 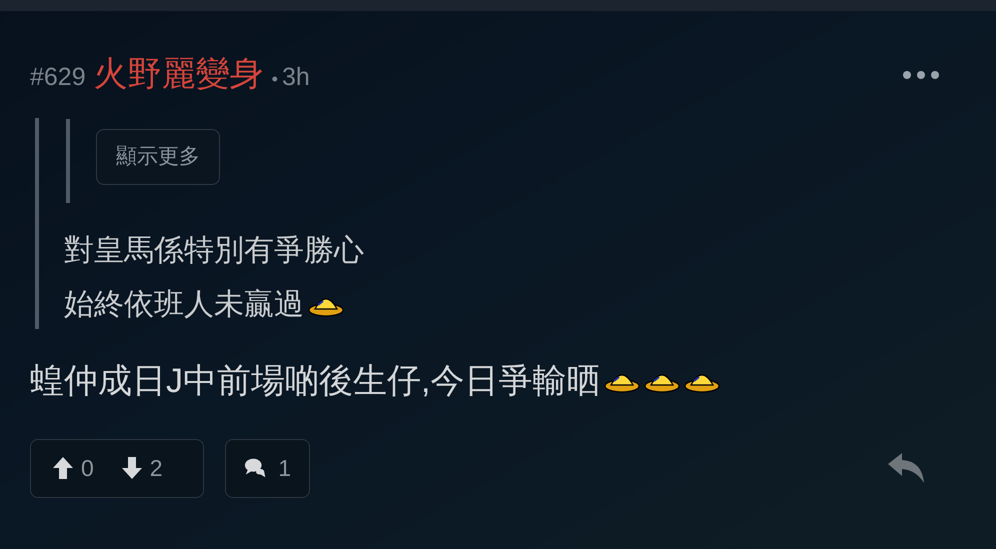 What do you see at coordinates (132, 468) in the screenshot?
I see `arrow-down-icon` at bounding box center [132, 468].